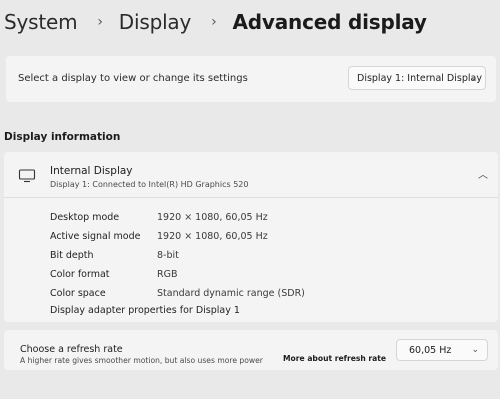  Describe the element at coordinates (167, 274) in the screenshot. I see `info-value: RGB` at that location.